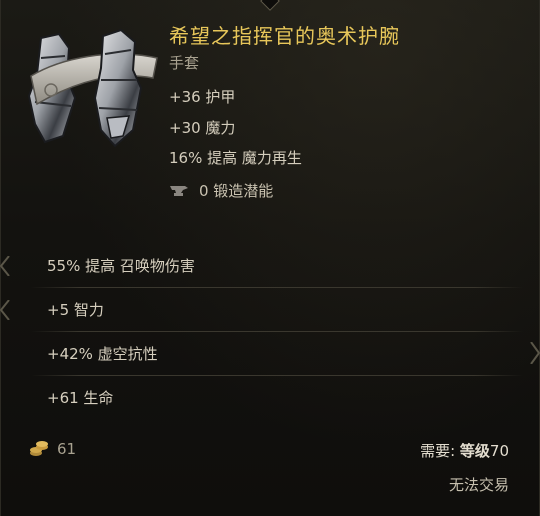 This screenshot has width=540, height=516. What do you see at coordinates (236, 191) in the screenshot?
I see `forging-potential-text: 0 锻造潜能` at bounding box center [236, 191].